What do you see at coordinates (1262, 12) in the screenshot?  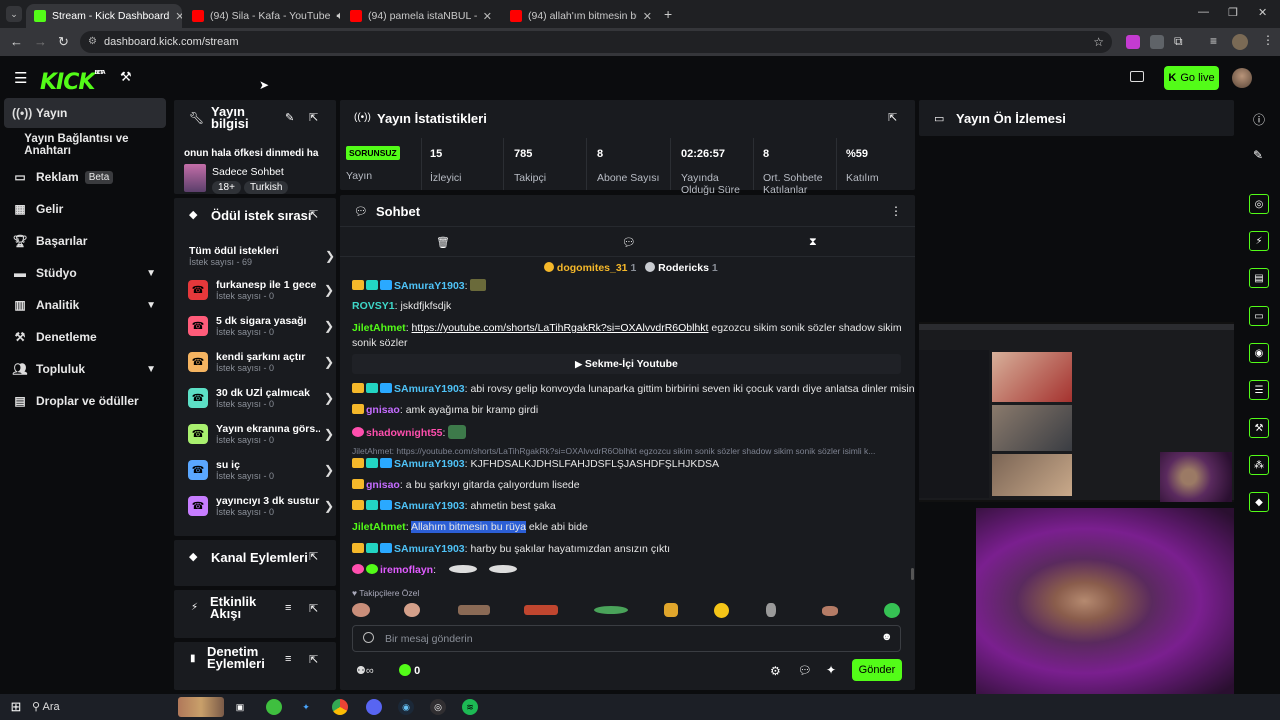 I see `close-window-icon: ✕` at bounding box center [1262, 12].